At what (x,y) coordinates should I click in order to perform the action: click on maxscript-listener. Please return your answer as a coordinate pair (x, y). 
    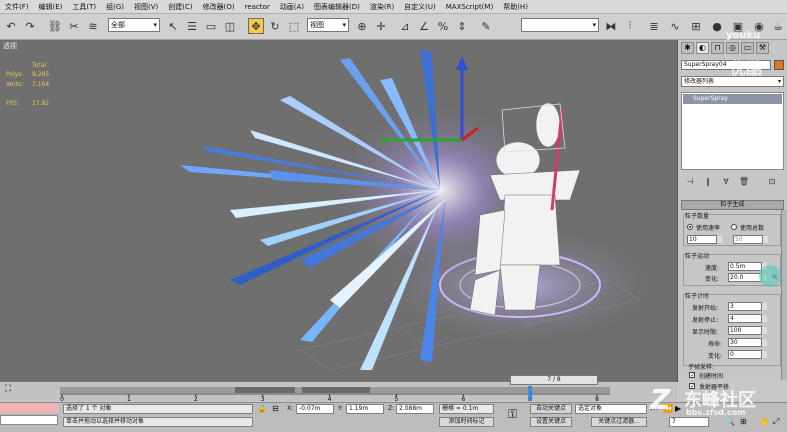
    Looking at the image, I should click on (29, 408).